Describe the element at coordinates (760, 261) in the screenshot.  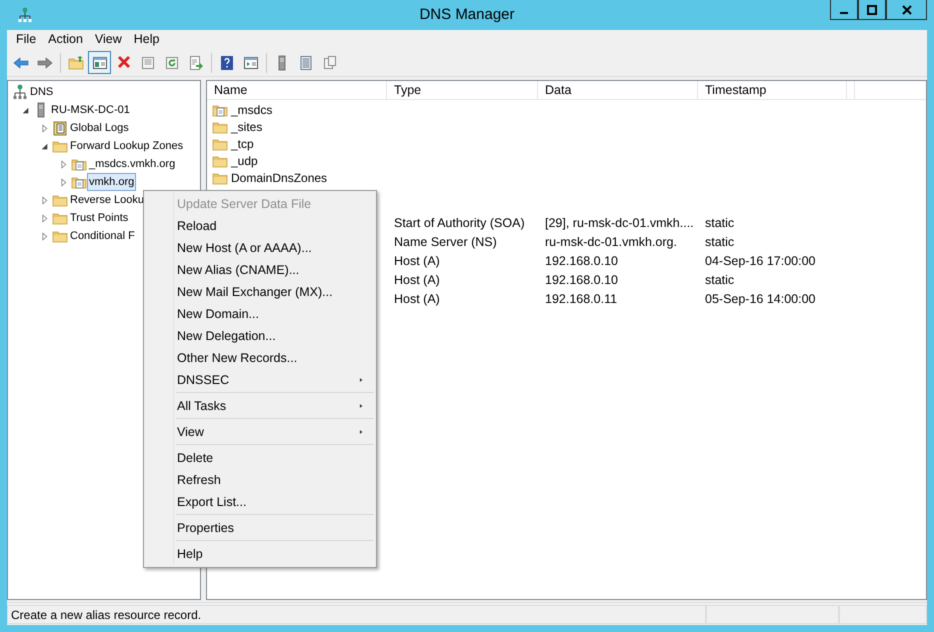
I see `table-cell: 04-Sep-16 17:00:00` at that location.